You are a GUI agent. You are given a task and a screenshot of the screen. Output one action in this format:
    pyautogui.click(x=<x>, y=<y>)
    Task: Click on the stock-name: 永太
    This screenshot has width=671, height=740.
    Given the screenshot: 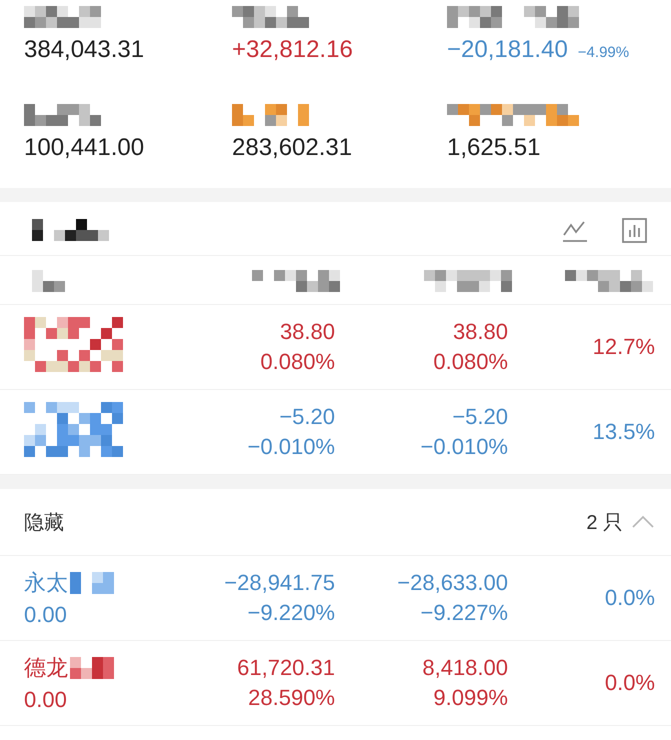 What is the action you would take?
    pyautogui.click(x=46, y=583)
    